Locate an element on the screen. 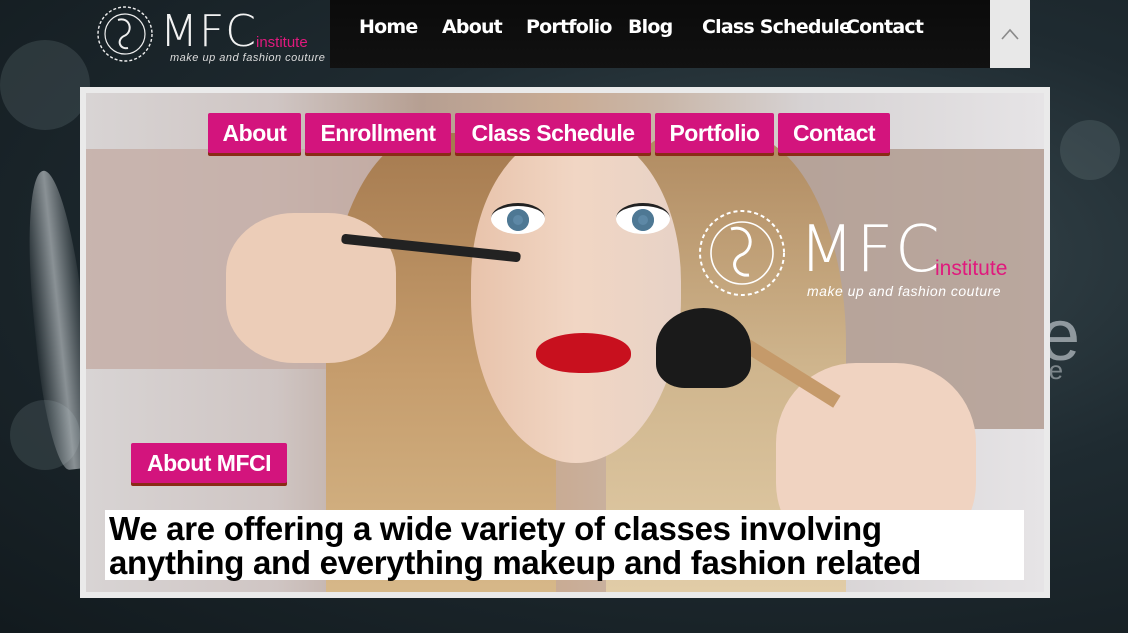  nav-home: Home is located at coordinates (388, 27).